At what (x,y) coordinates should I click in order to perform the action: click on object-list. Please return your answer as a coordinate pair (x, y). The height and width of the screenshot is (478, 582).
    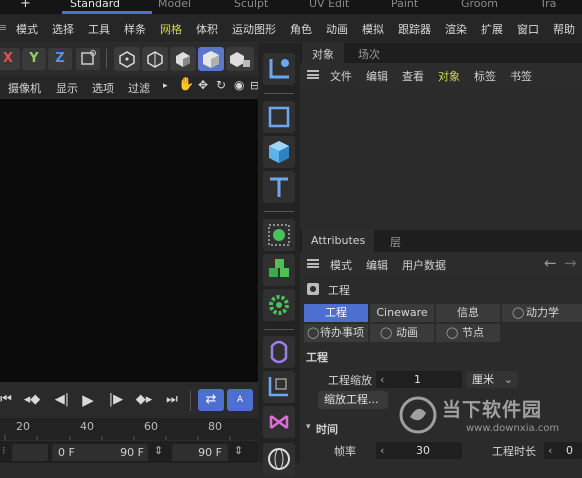
    Looking at the image, I should click on (441, 158).